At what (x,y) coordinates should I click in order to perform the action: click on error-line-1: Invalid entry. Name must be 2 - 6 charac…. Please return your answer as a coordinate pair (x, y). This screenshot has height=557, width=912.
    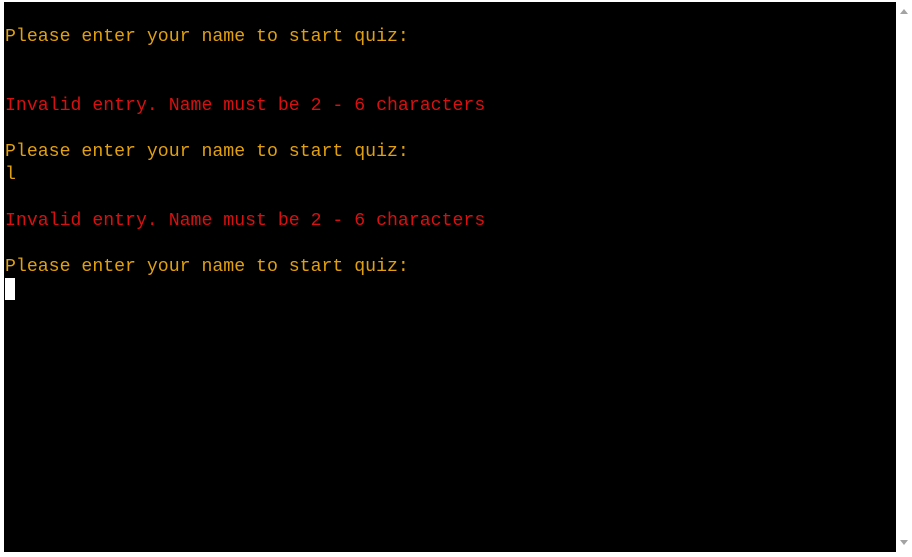
    Looking at the image, I should click on (245, 106).